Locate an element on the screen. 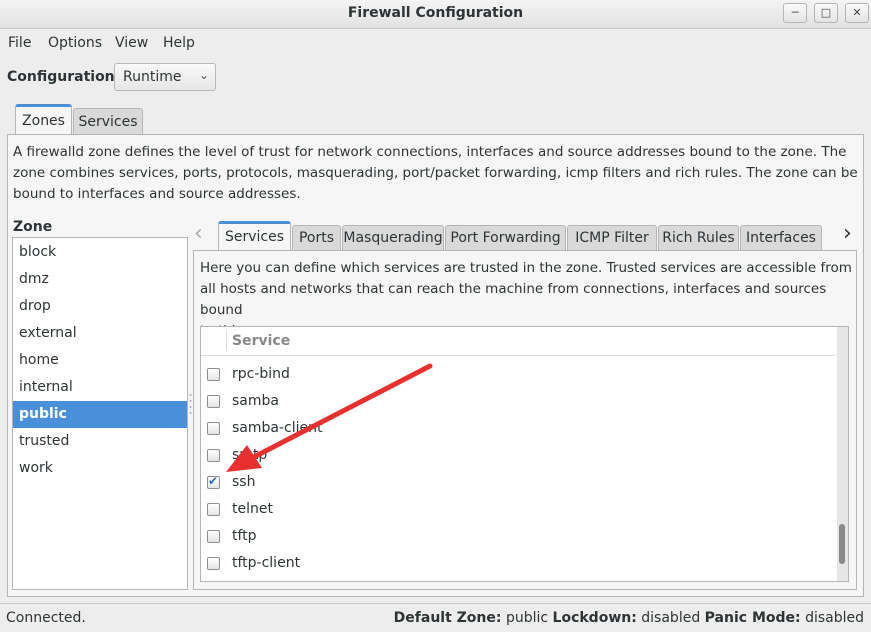  tab-zone-rich-rules: Rich Rules is located at coordinates (698, 238).